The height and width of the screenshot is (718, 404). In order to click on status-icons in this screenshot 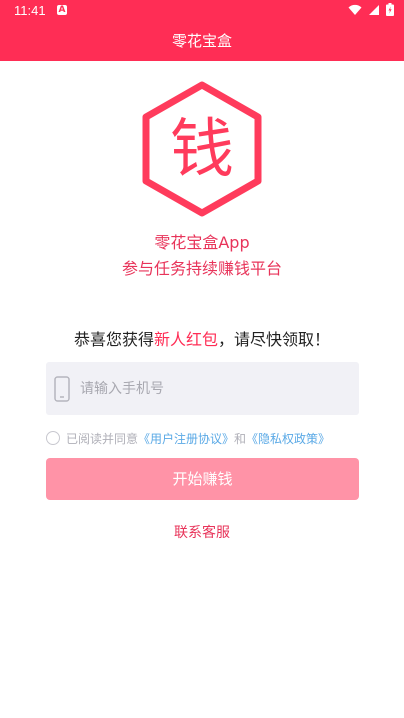, I will do `click(371, 9)`.